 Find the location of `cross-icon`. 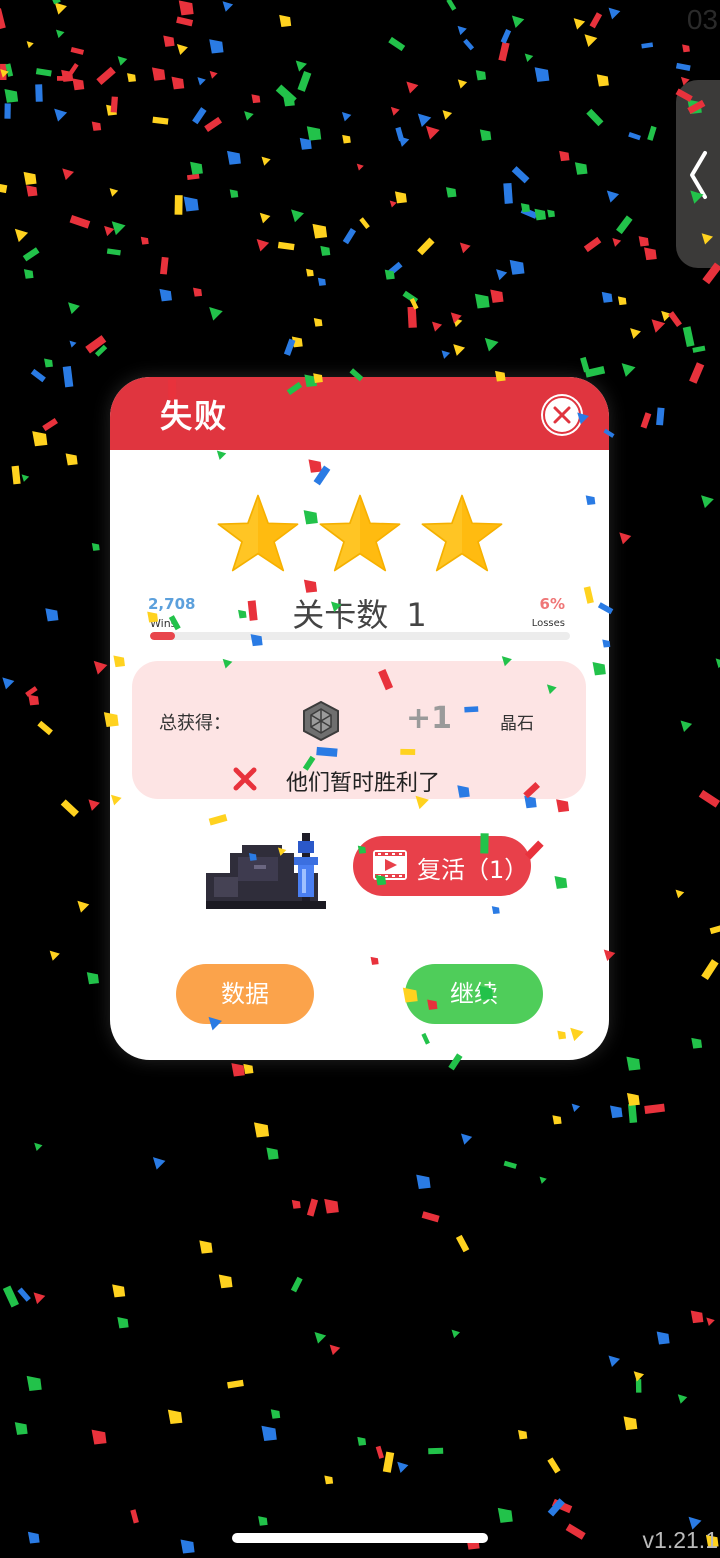

cross-icon is located at coordinates (245, 779).